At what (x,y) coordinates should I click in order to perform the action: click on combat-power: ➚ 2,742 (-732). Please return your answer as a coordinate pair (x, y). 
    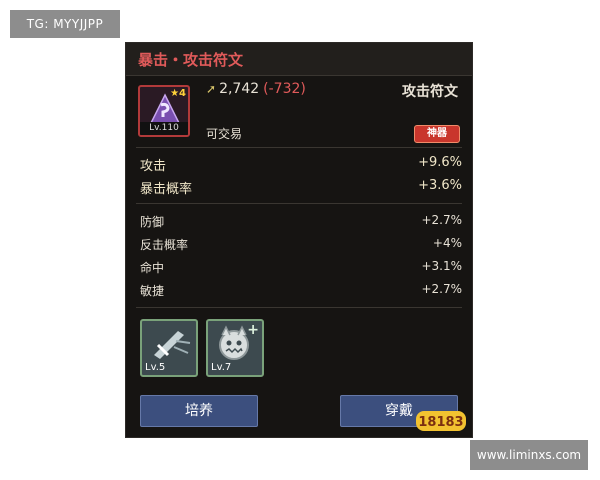
    Looking at the image, I should click on (256, 89).